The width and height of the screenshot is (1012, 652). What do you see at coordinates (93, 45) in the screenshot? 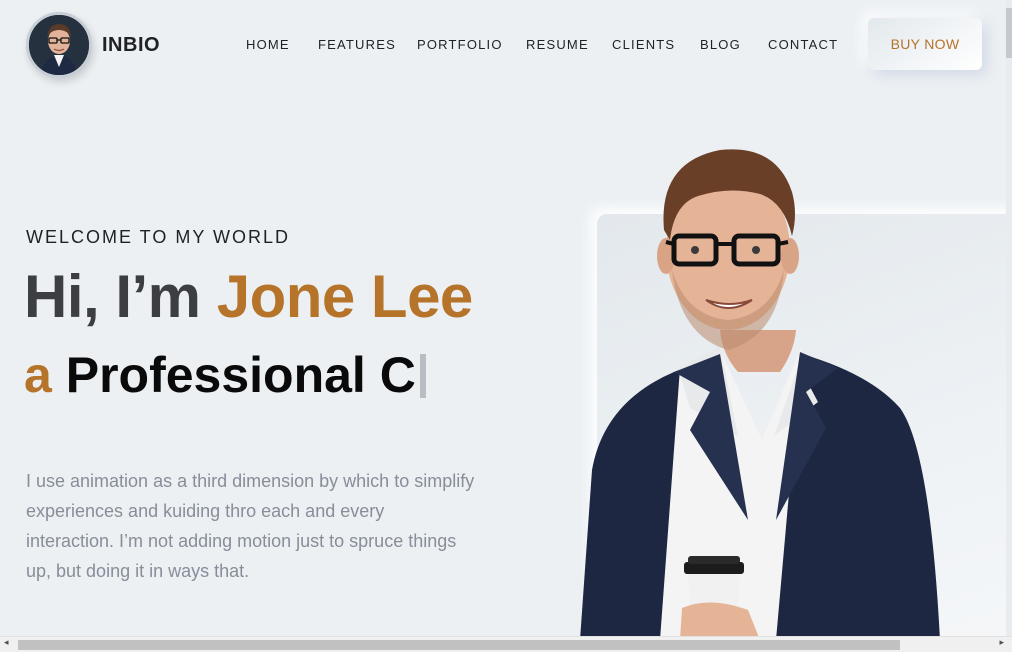
I see `logo: INBIO` at bounding box center [93, 45].